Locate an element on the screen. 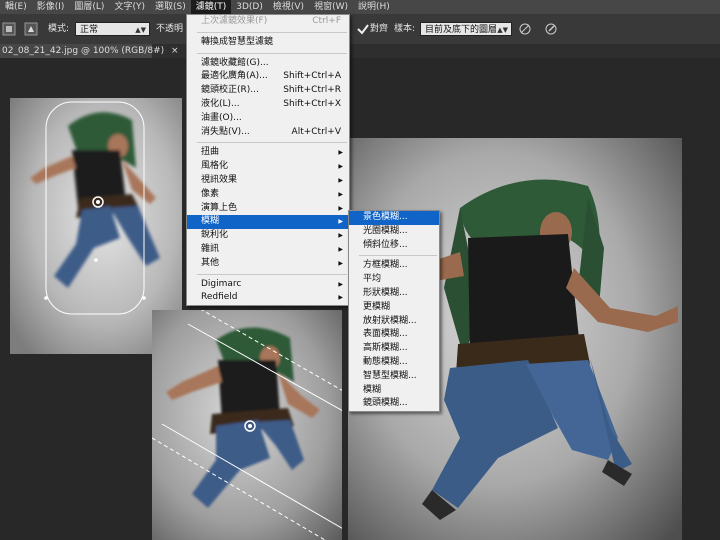  menu-item: 轉換成智慧型濾鏡 is located at coordinates (268, 43).